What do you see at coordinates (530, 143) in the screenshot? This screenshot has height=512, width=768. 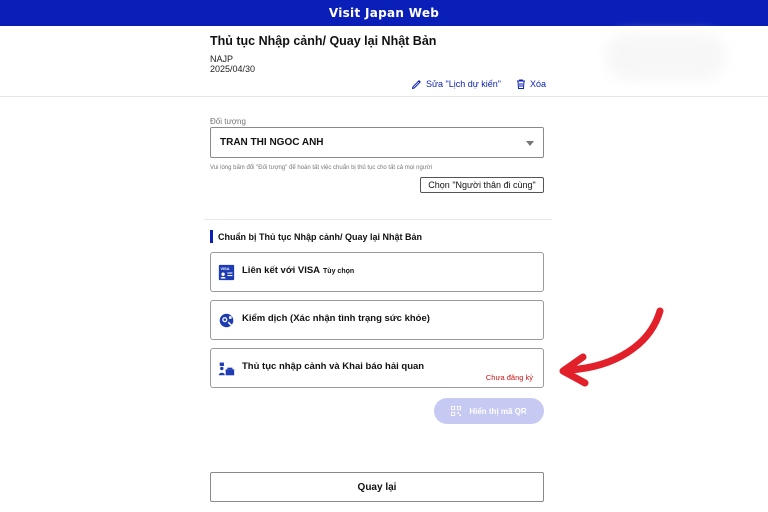 I see `chevron-down-icon` at bounding box center [530, 143].